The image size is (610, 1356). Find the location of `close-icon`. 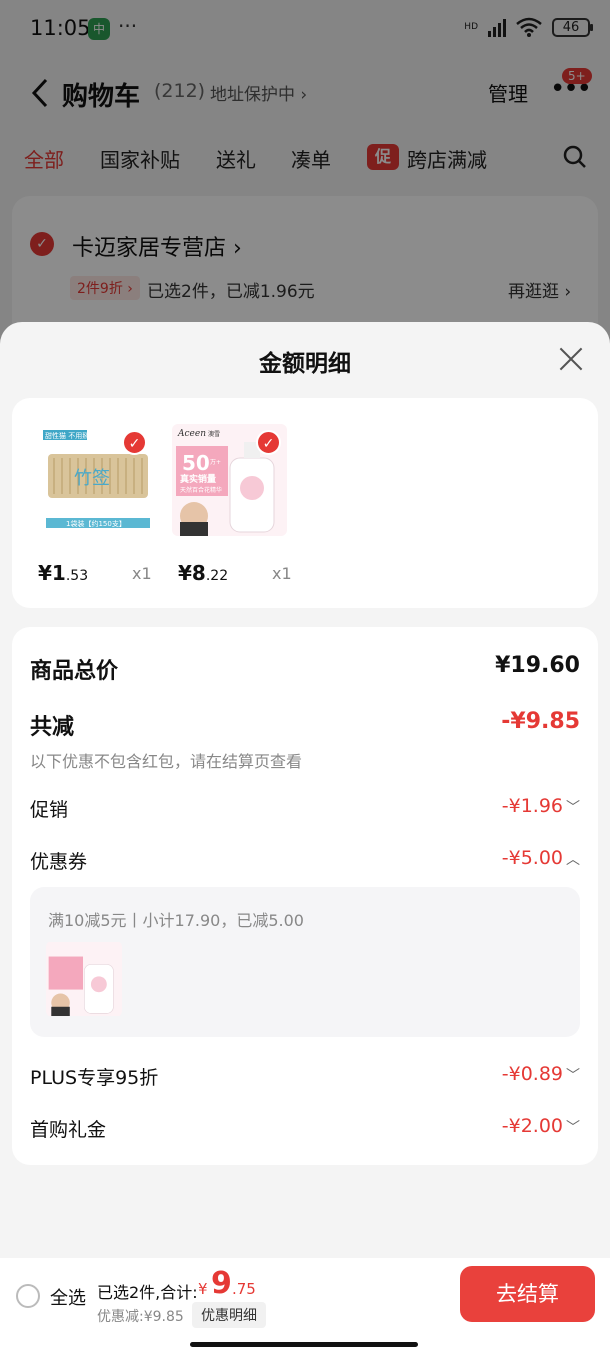

close-icon is located at coordinates (572, 359).